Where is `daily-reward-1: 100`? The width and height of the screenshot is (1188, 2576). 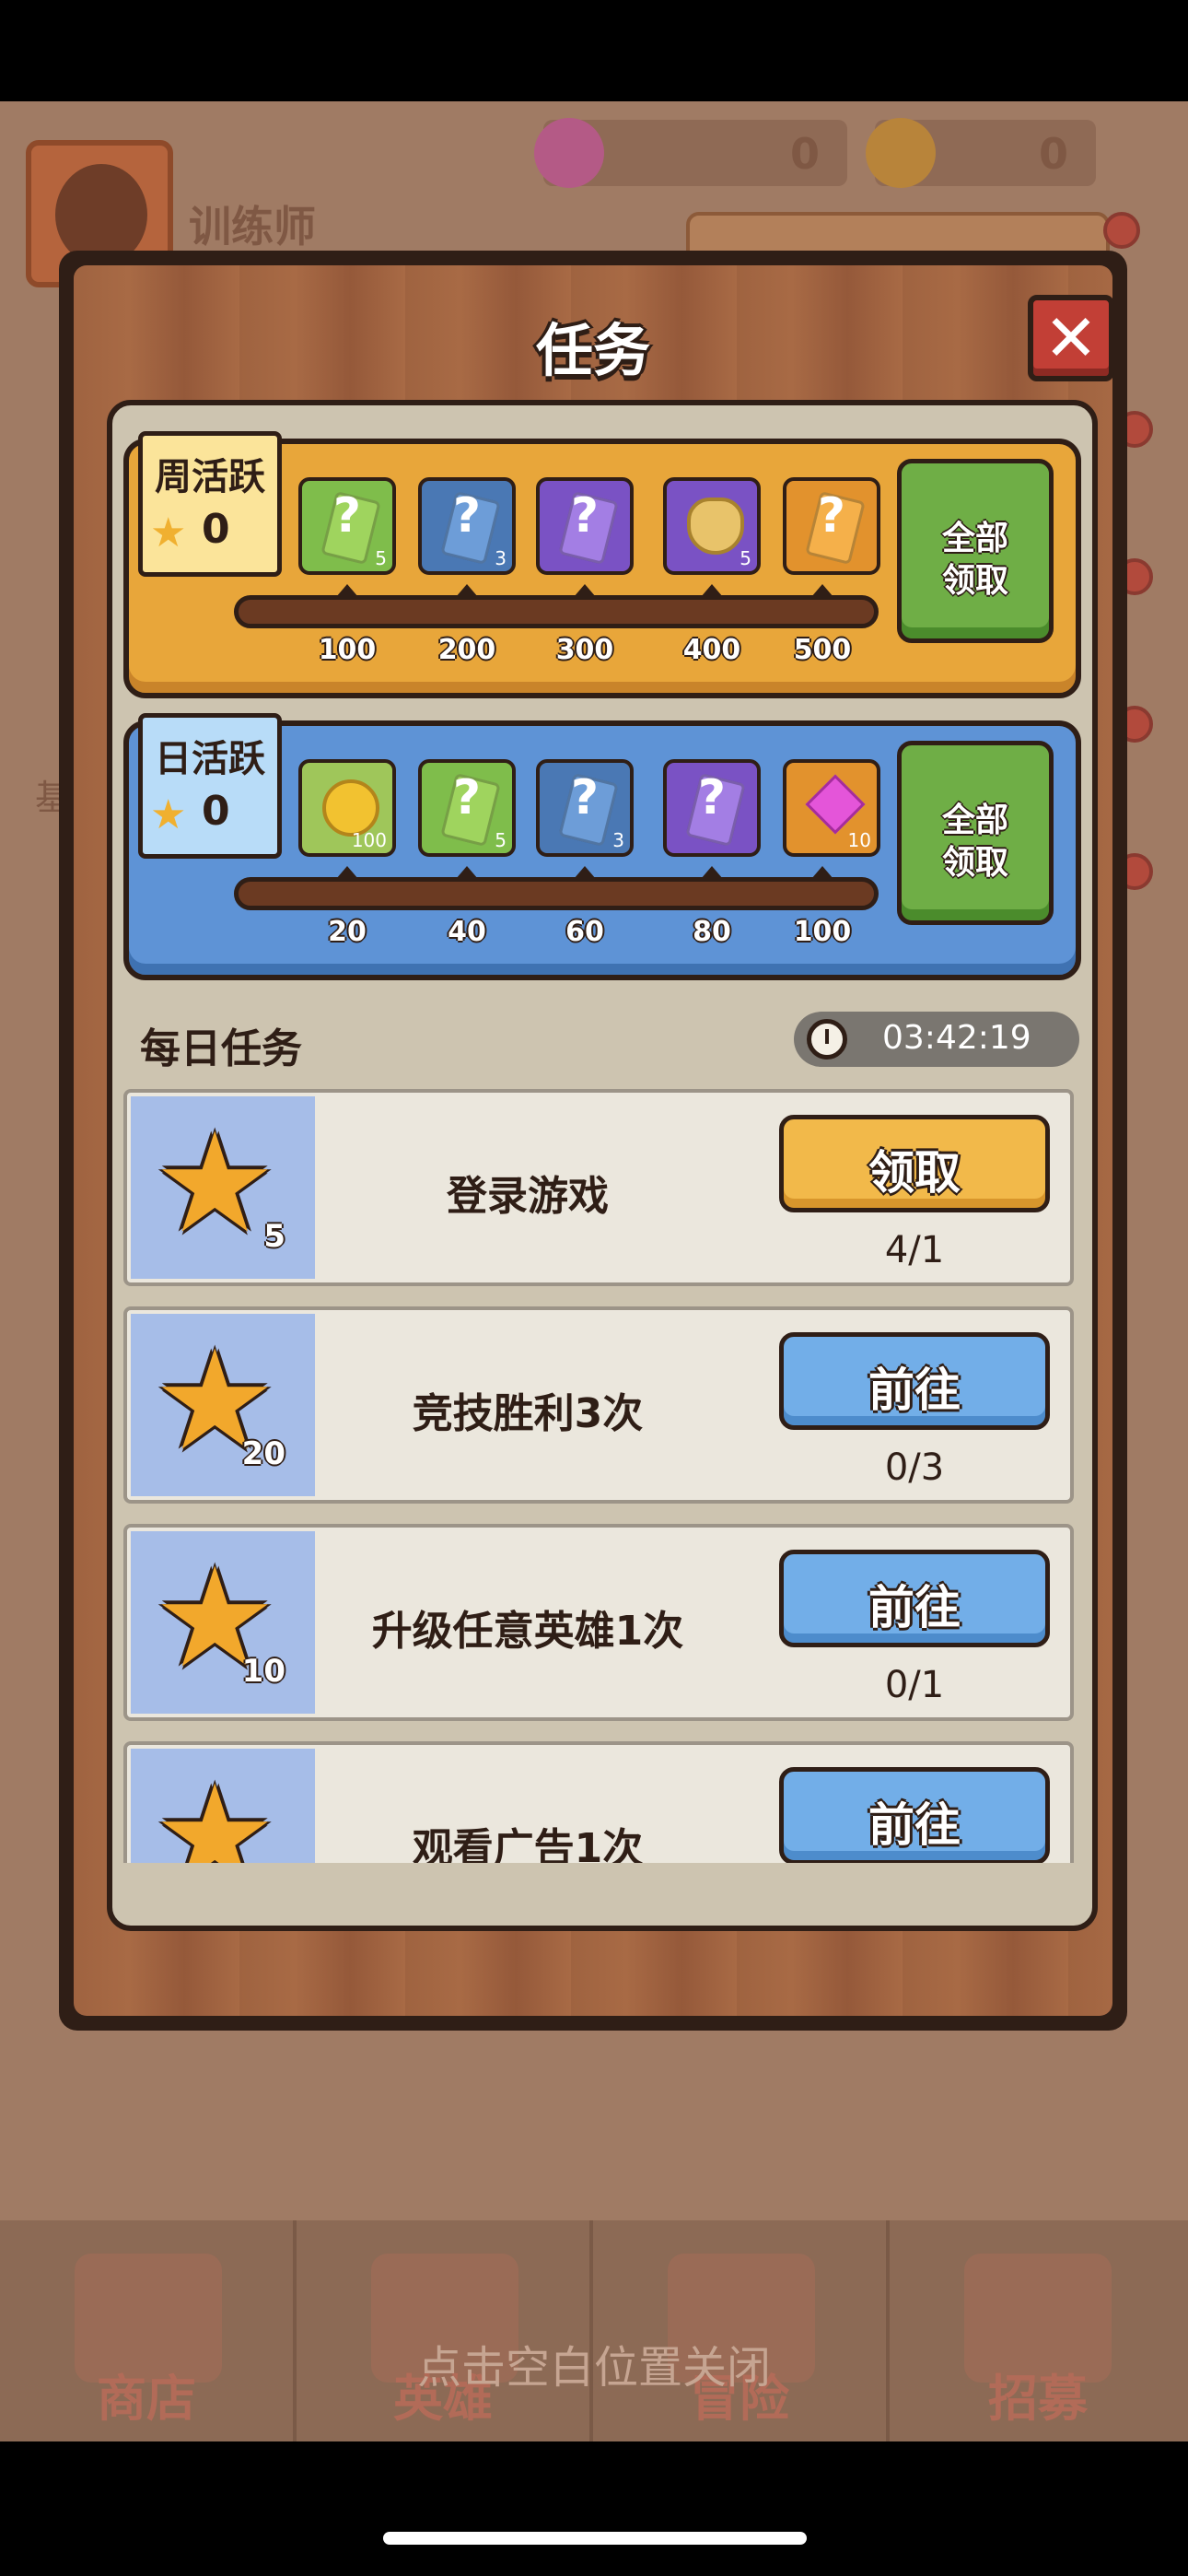
daily-reward-1: 100 is located at coordinates (347, 808).